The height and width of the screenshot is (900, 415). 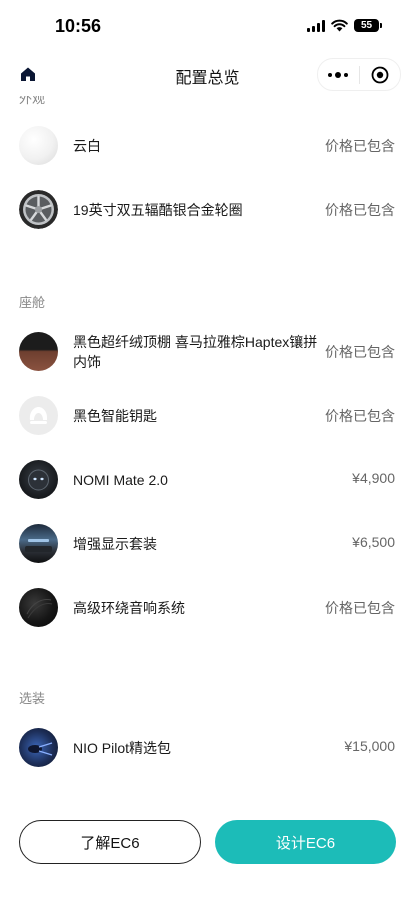 I want to click on speaker-icon, so click(x=38, y=607).